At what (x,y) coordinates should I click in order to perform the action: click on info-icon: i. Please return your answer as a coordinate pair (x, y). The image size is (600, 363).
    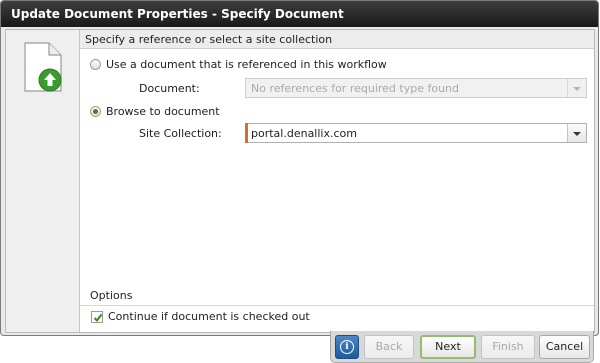
    Looking at the image, I should click on (347, 347).